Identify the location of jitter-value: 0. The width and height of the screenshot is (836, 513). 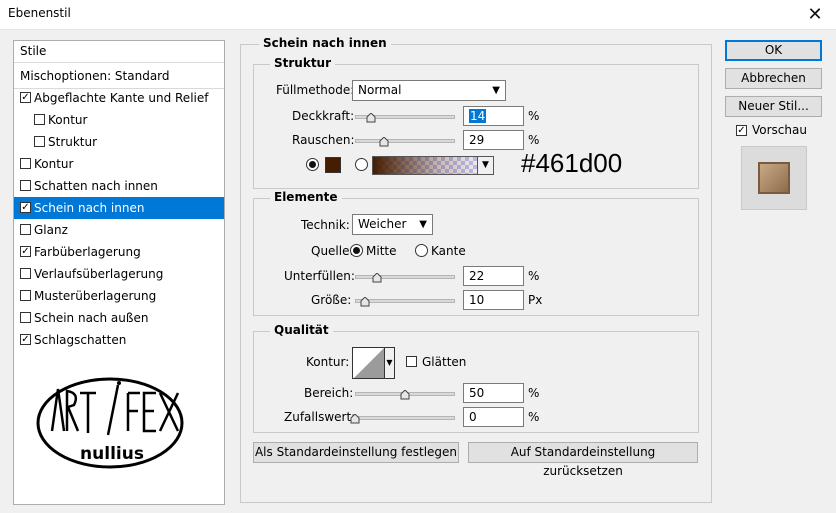
(473, 417).